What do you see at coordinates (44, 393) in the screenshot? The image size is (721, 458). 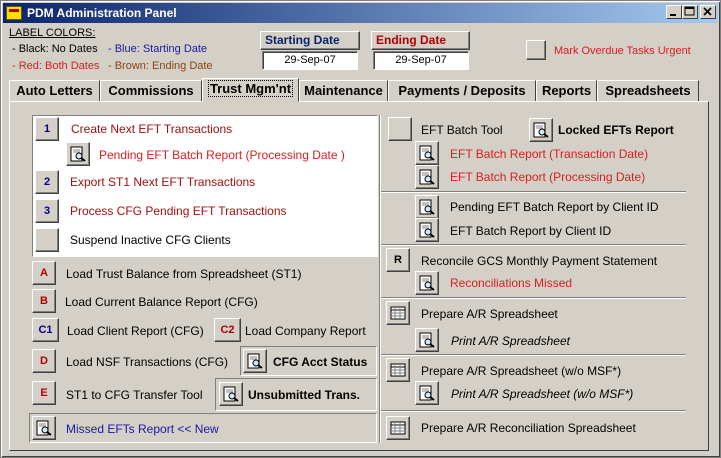 I see `step-e-button: E` at bounding box center [44, 393].